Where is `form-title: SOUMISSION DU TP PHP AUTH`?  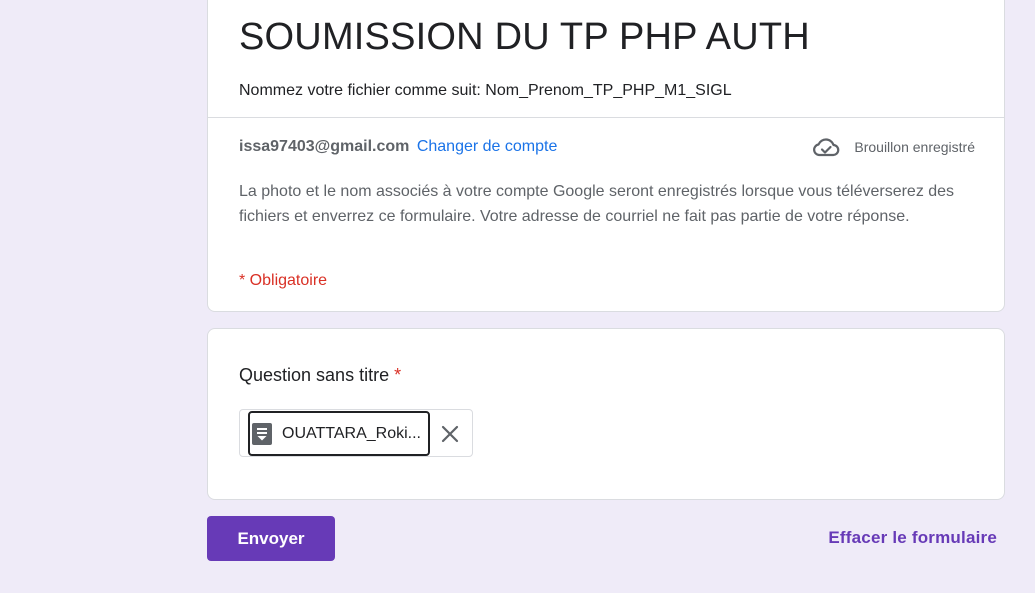
form-title: SOUMISSION DU TP PHP AUTH is located at coordinates (524, 37).